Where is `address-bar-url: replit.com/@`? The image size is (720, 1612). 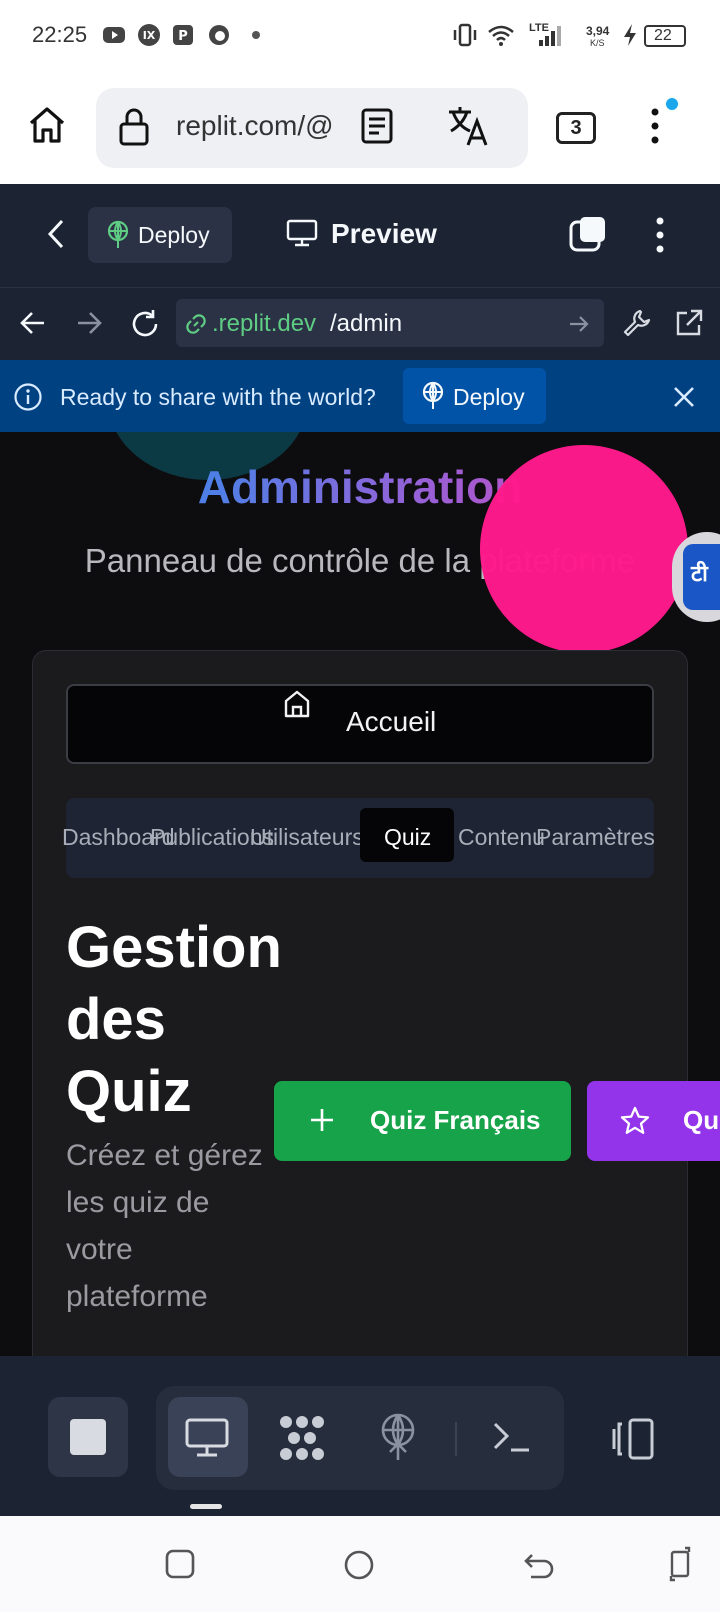 address-bar-url: replit.com/@ is located at coordinates (256, 126).